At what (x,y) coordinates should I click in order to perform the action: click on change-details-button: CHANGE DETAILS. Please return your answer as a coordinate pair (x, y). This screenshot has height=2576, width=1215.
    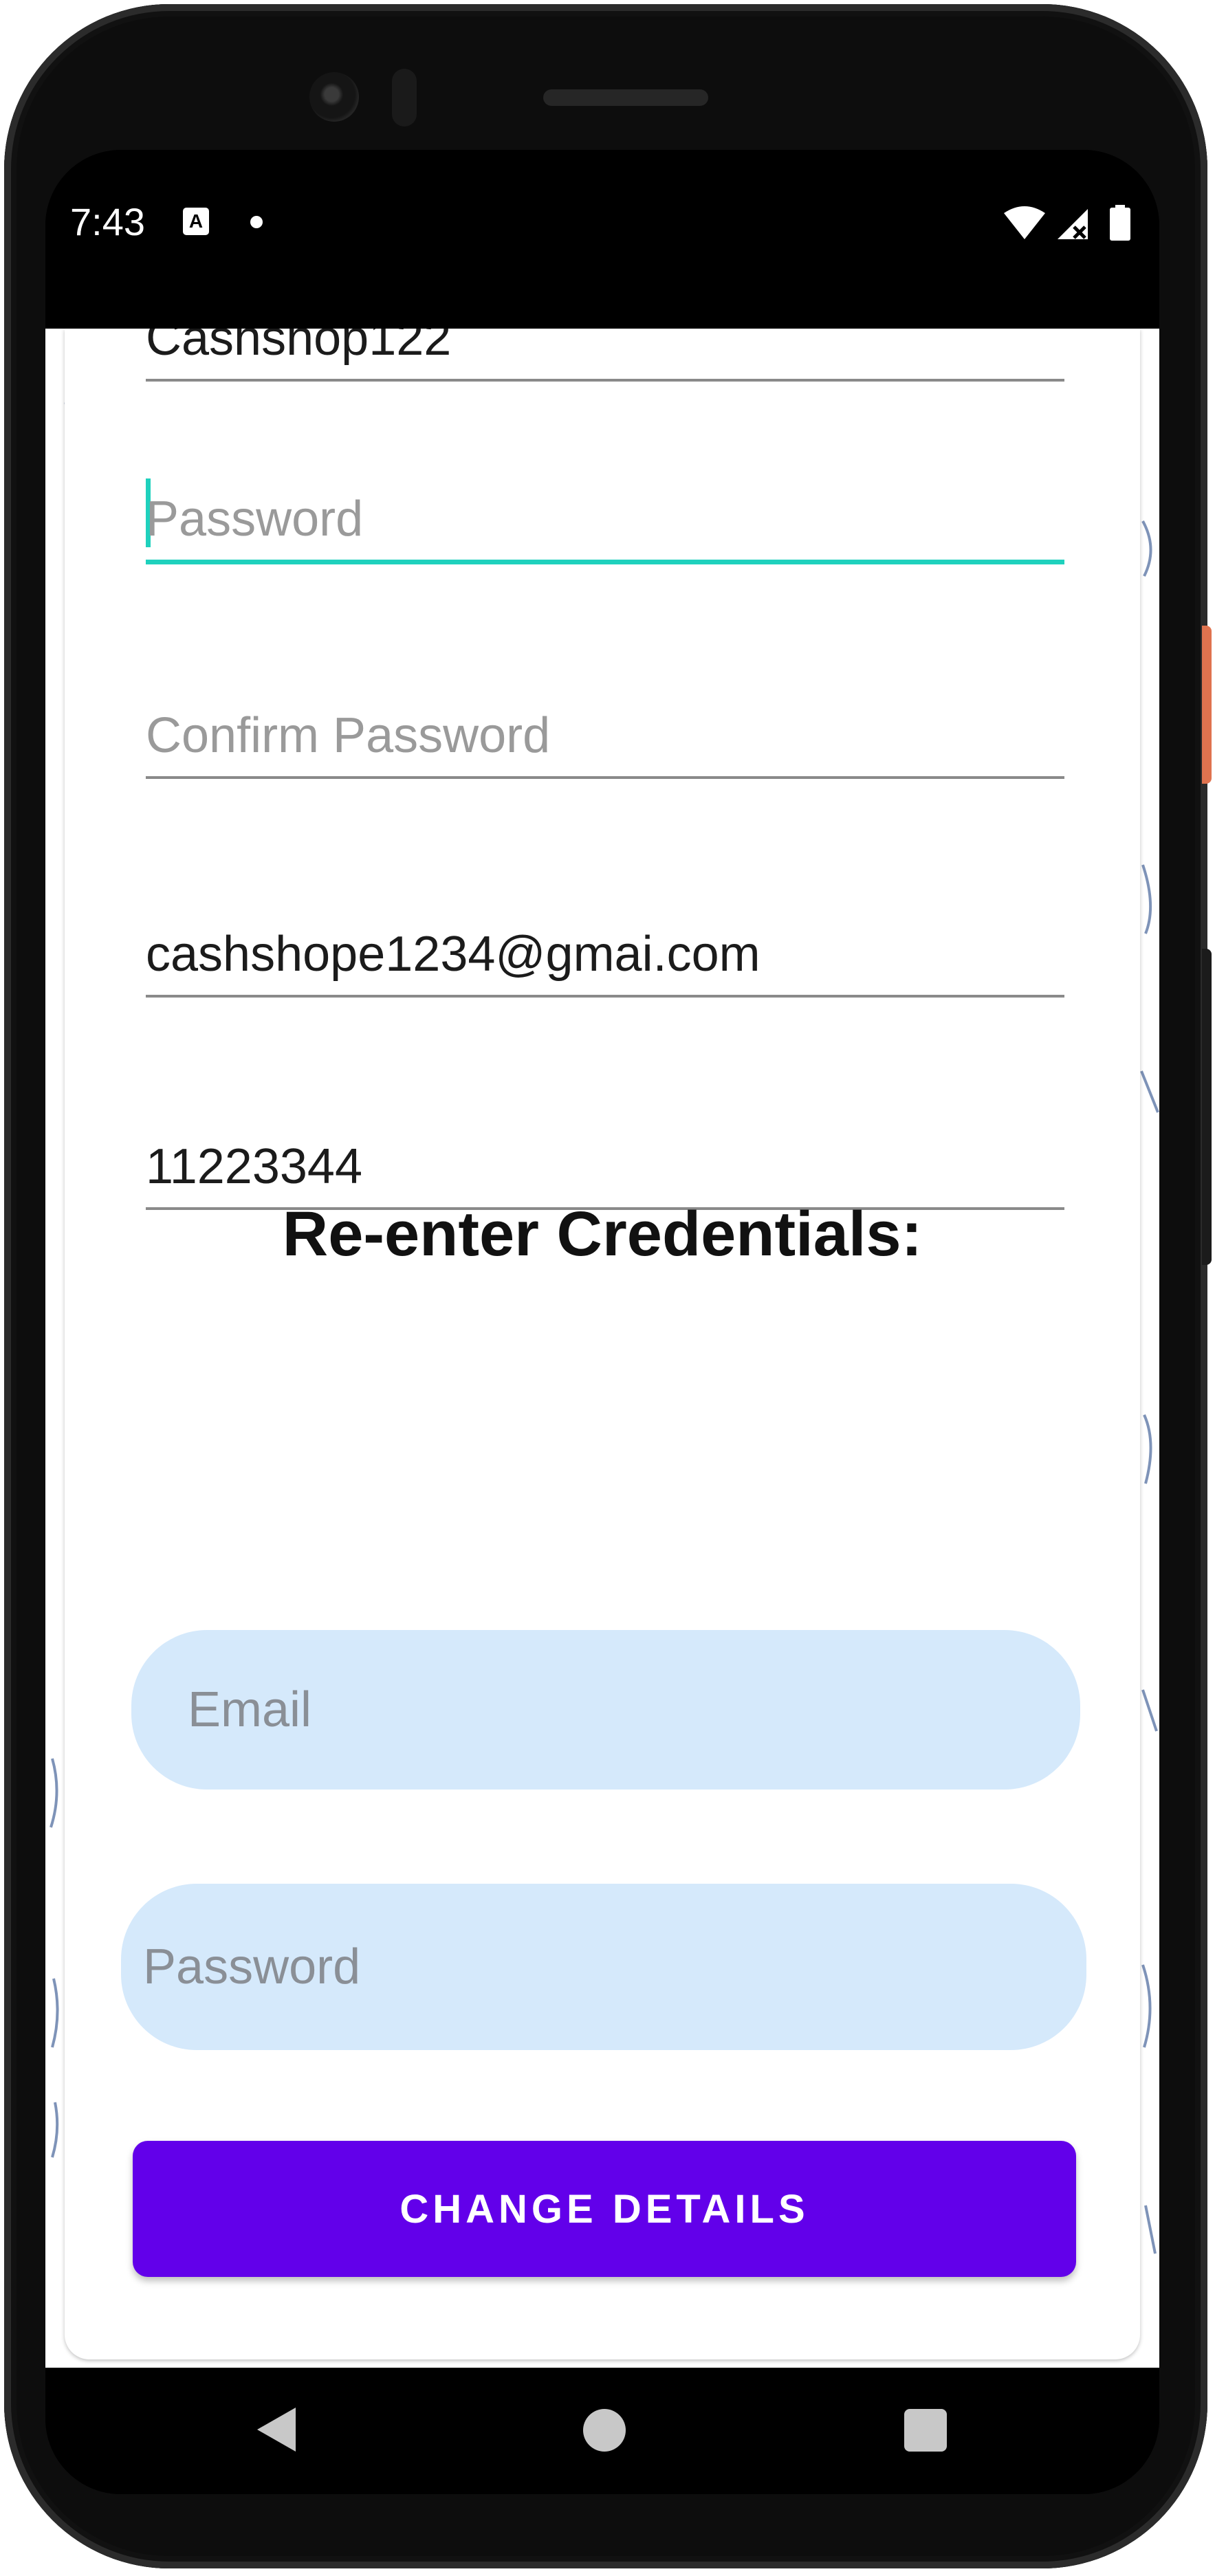
    Looking at the image, I should click on (605, 2209).